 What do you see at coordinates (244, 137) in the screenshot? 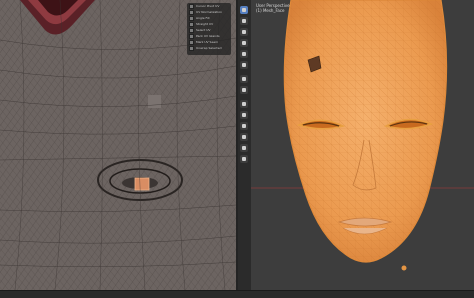
I see `loop-cut-icon` at bounding box center [244, 137].